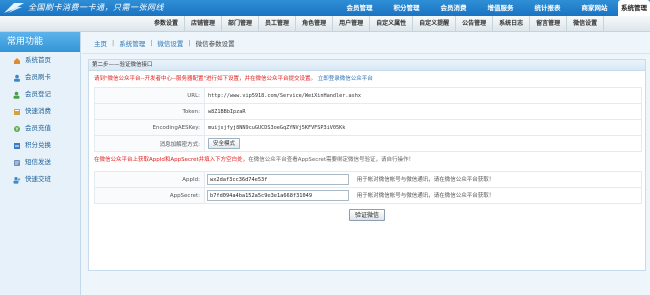  Describe the element at coordinates (149, 143) in the screenshot. I see `encrypt-mode-label: 消息加解密方式:` at that location.